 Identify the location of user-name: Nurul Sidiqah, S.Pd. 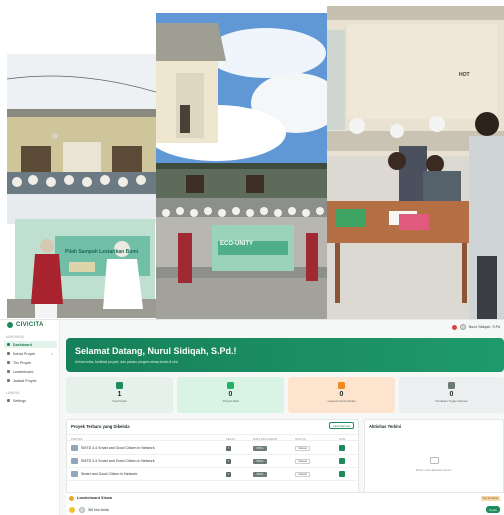
(484, 327).